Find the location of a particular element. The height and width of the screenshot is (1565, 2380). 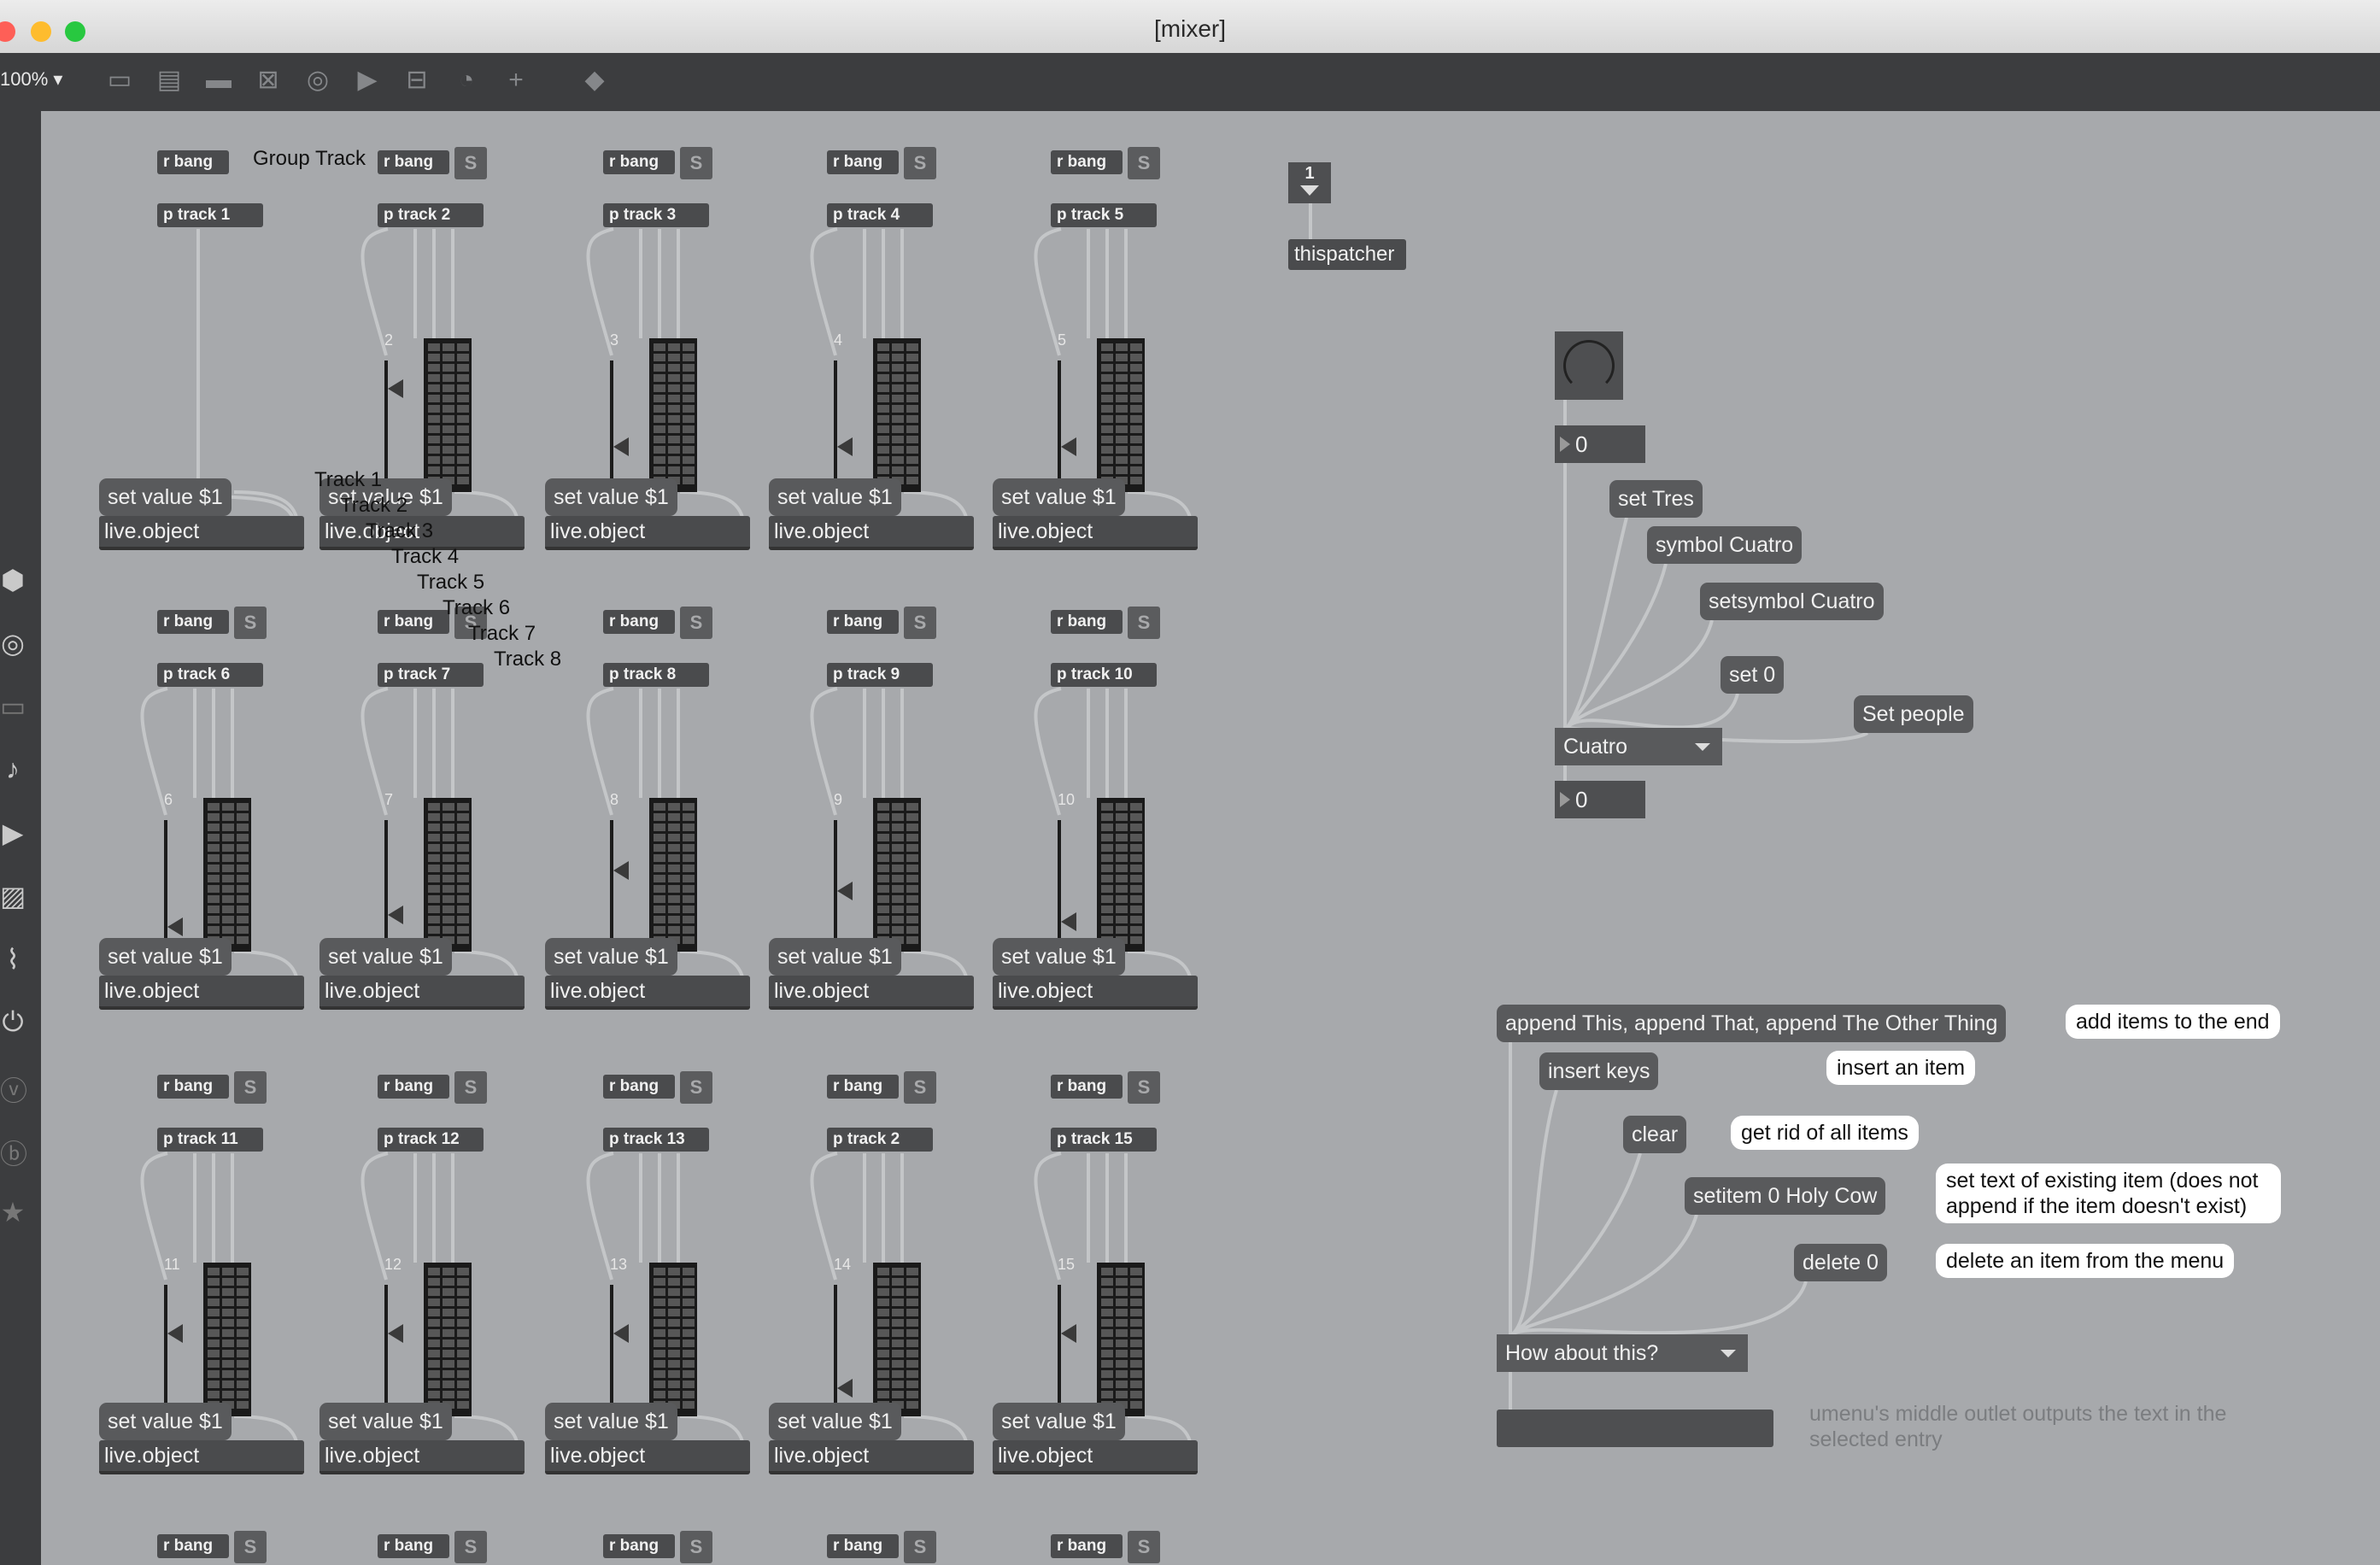

p-track-object: p track 15 is located at coordinates (1104, 1140).